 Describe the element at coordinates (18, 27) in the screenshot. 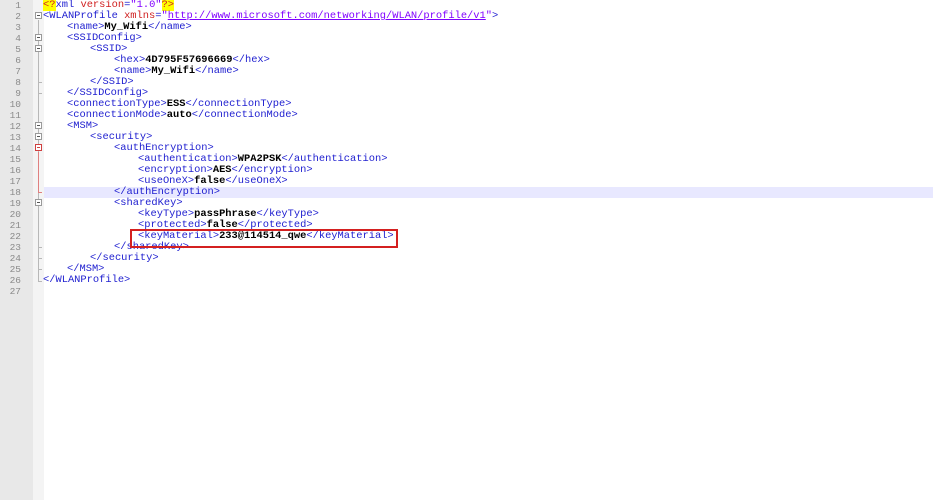

I see `line-number: 3` at that location.